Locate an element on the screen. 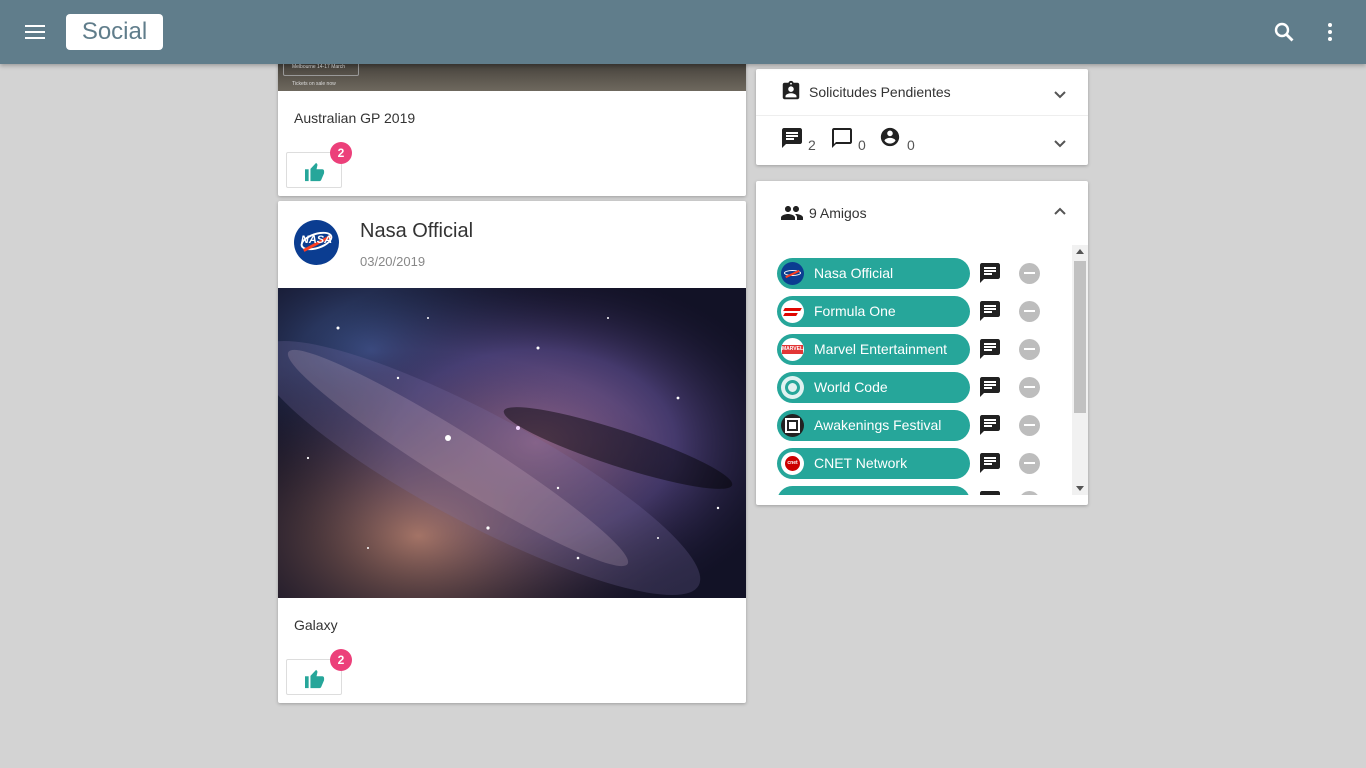  logo-text: cnet is located at coordinates (792, 463).